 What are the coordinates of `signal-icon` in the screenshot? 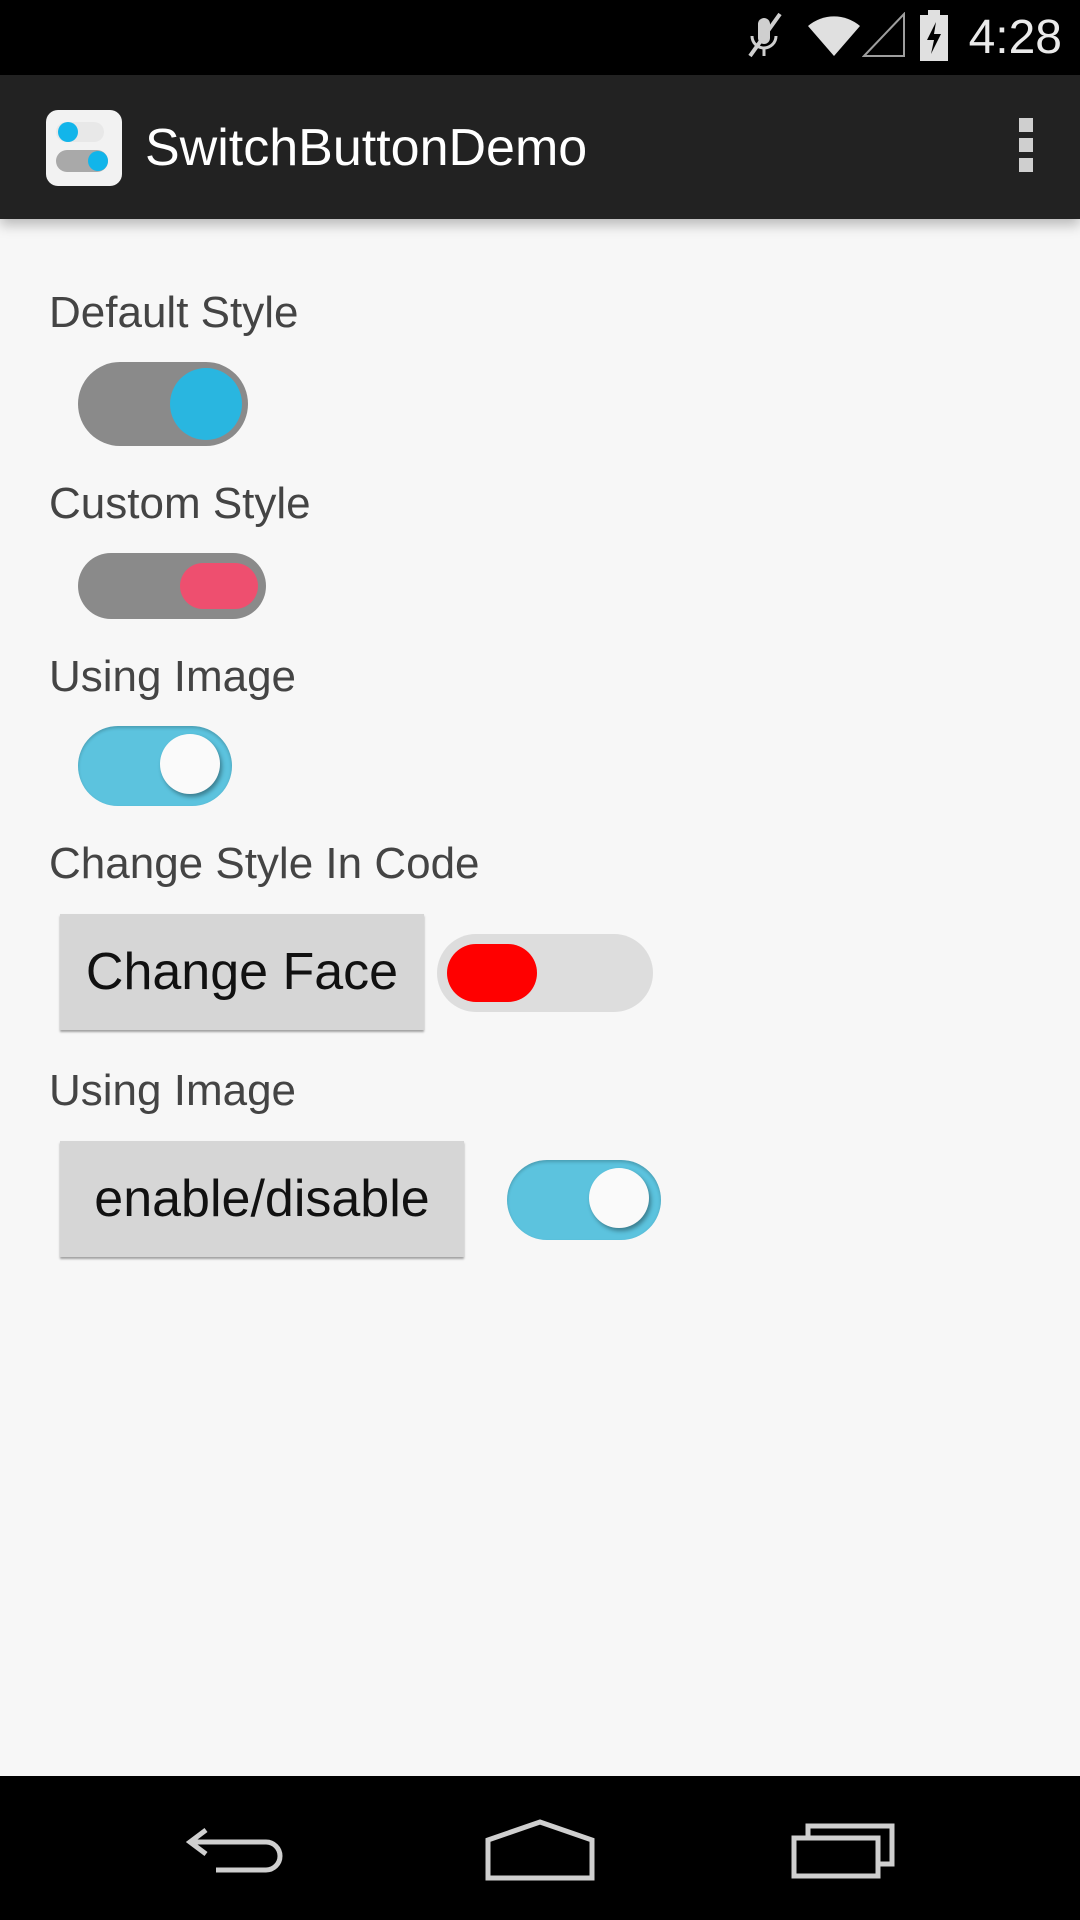 It's located at (883, 34).